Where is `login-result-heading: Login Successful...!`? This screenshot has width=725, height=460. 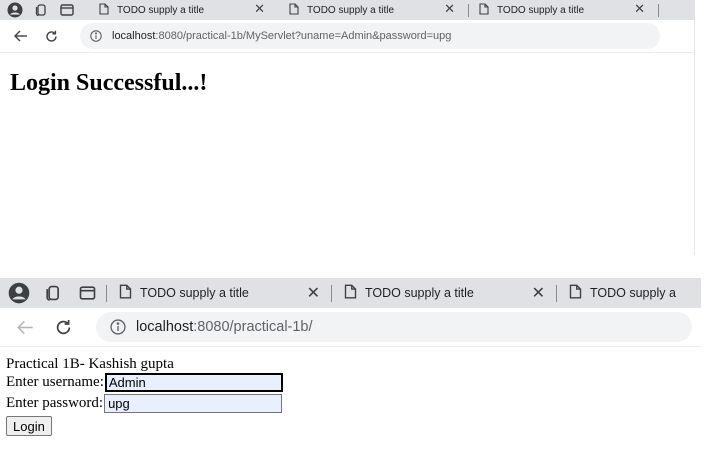
login-result-heading: Login Successful...! is located at coordinates (109, 83).